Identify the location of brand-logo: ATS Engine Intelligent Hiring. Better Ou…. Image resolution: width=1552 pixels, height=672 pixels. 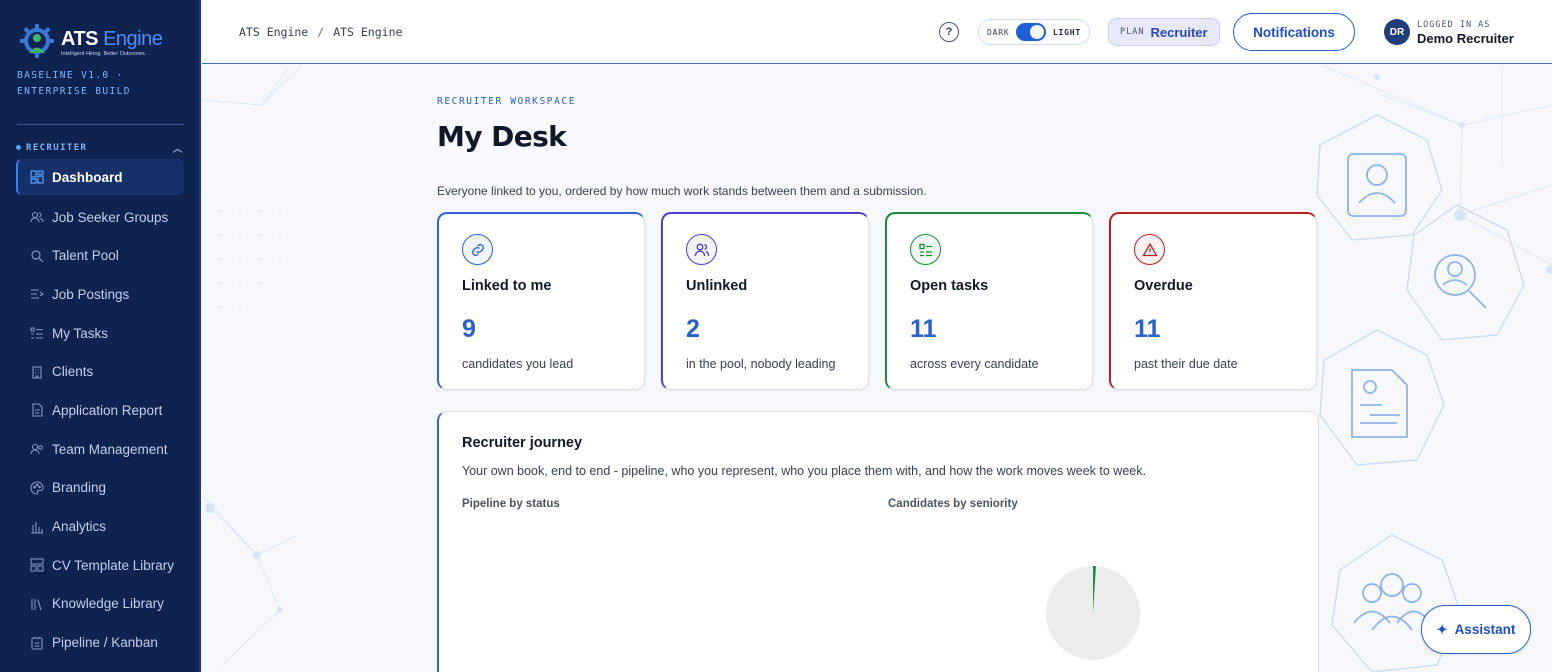
(90, 42).